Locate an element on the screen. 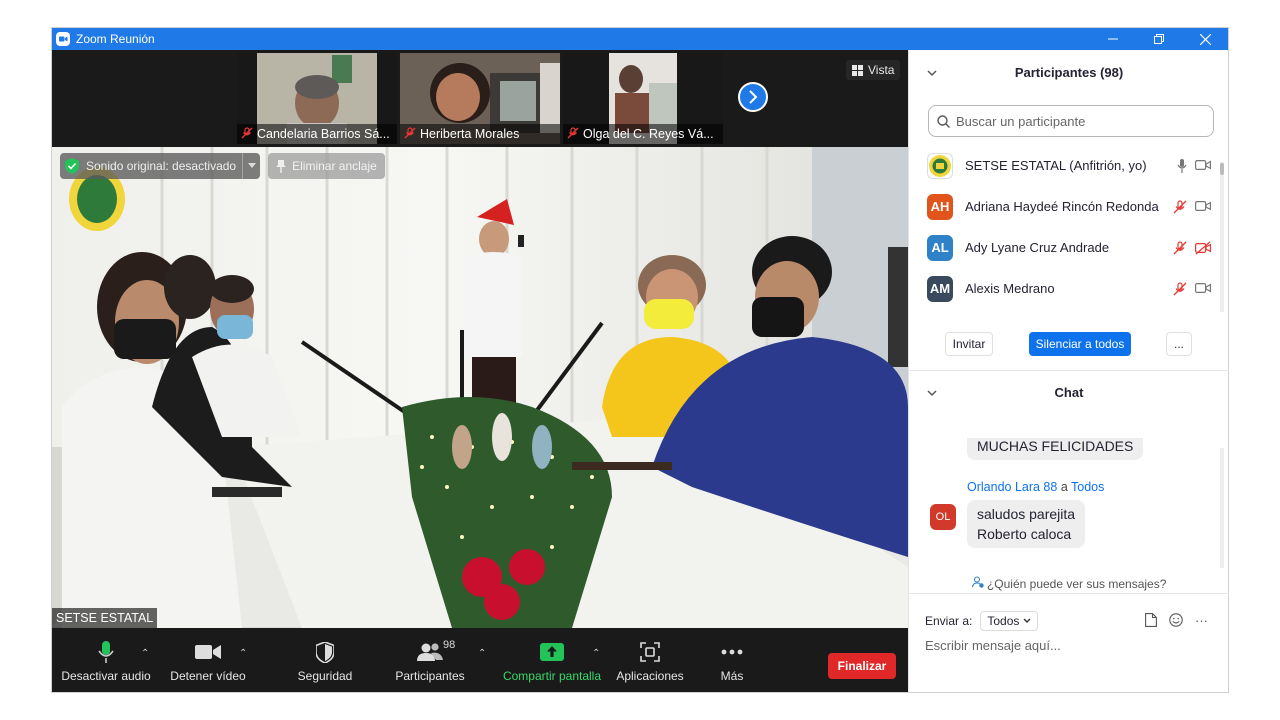  chevron-right-icon is located at coordinates (753, 97).